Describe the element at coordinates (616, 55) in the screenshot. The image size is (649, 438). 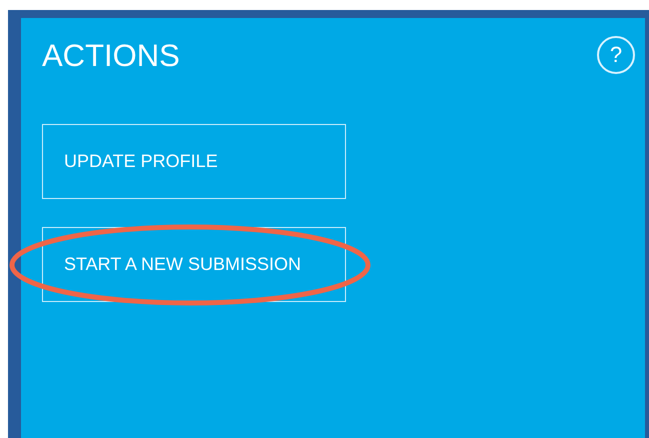
I see `help-button: ?` at that location.